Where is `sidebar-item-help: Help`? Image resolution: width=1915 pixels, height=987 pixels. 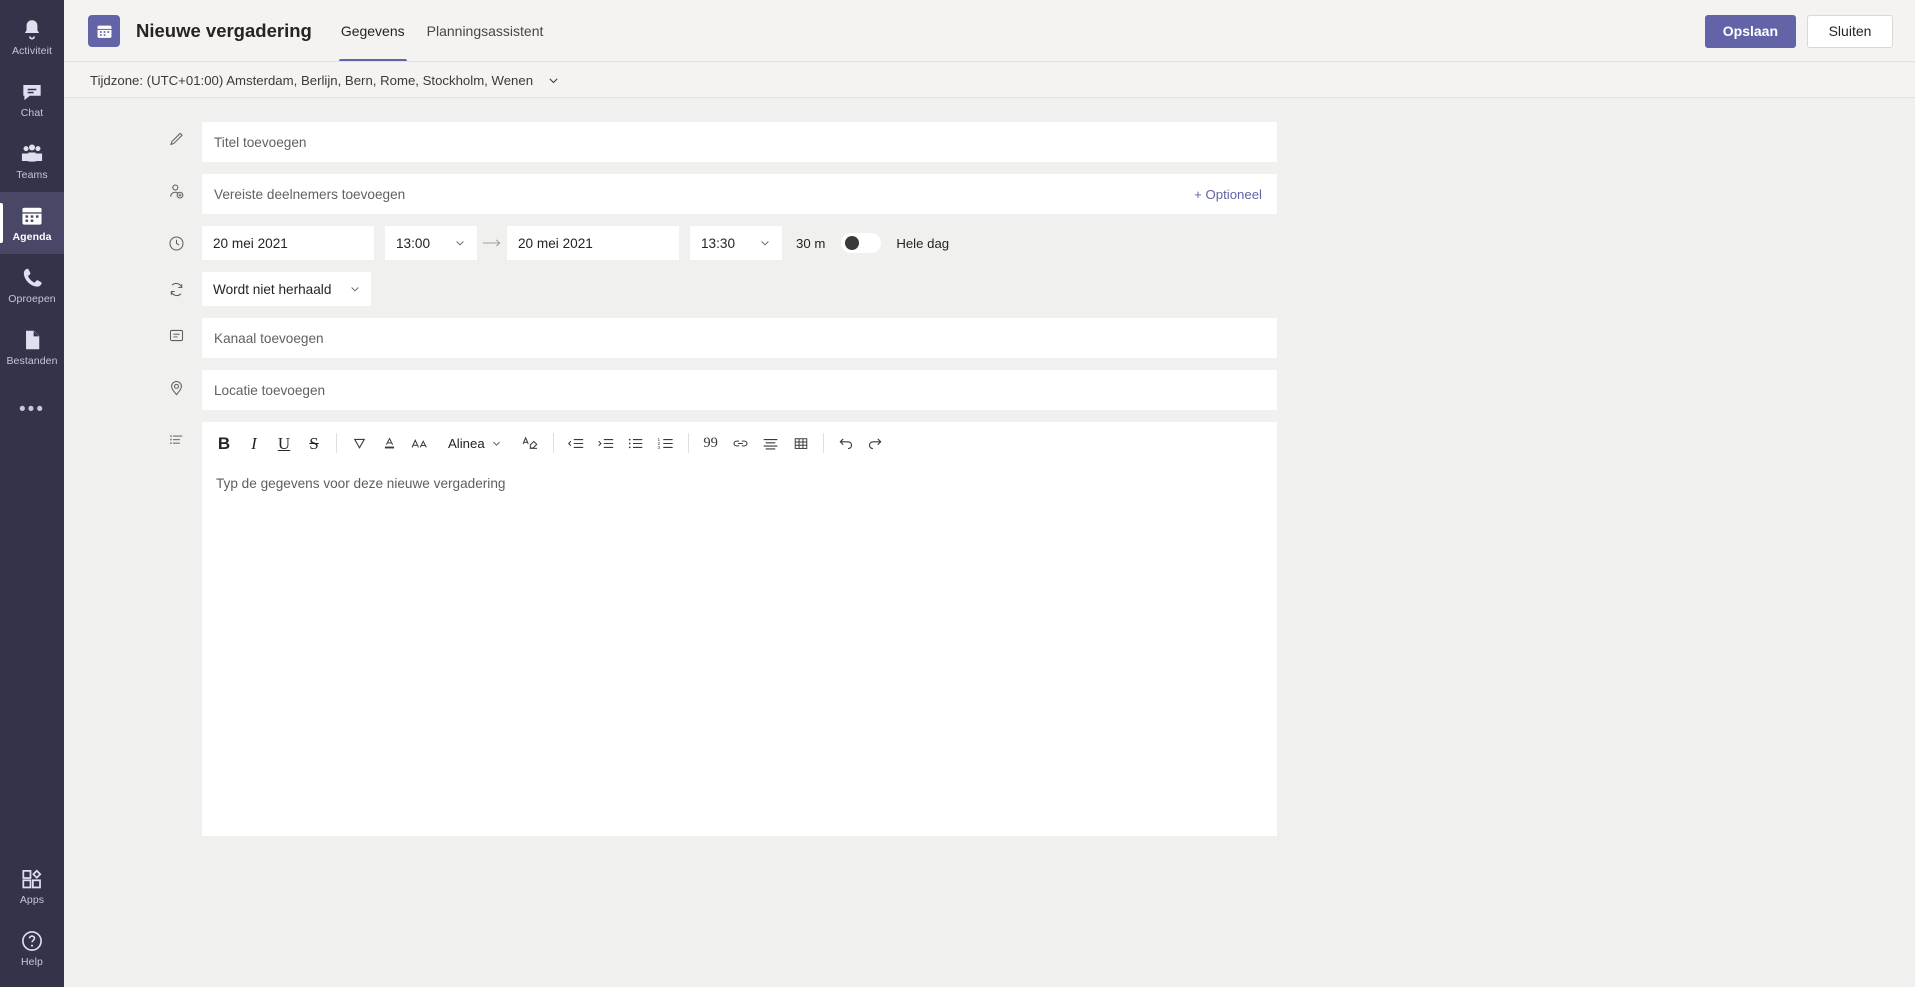
sidebar-item-help: Help is located at coordinates (32, 948).